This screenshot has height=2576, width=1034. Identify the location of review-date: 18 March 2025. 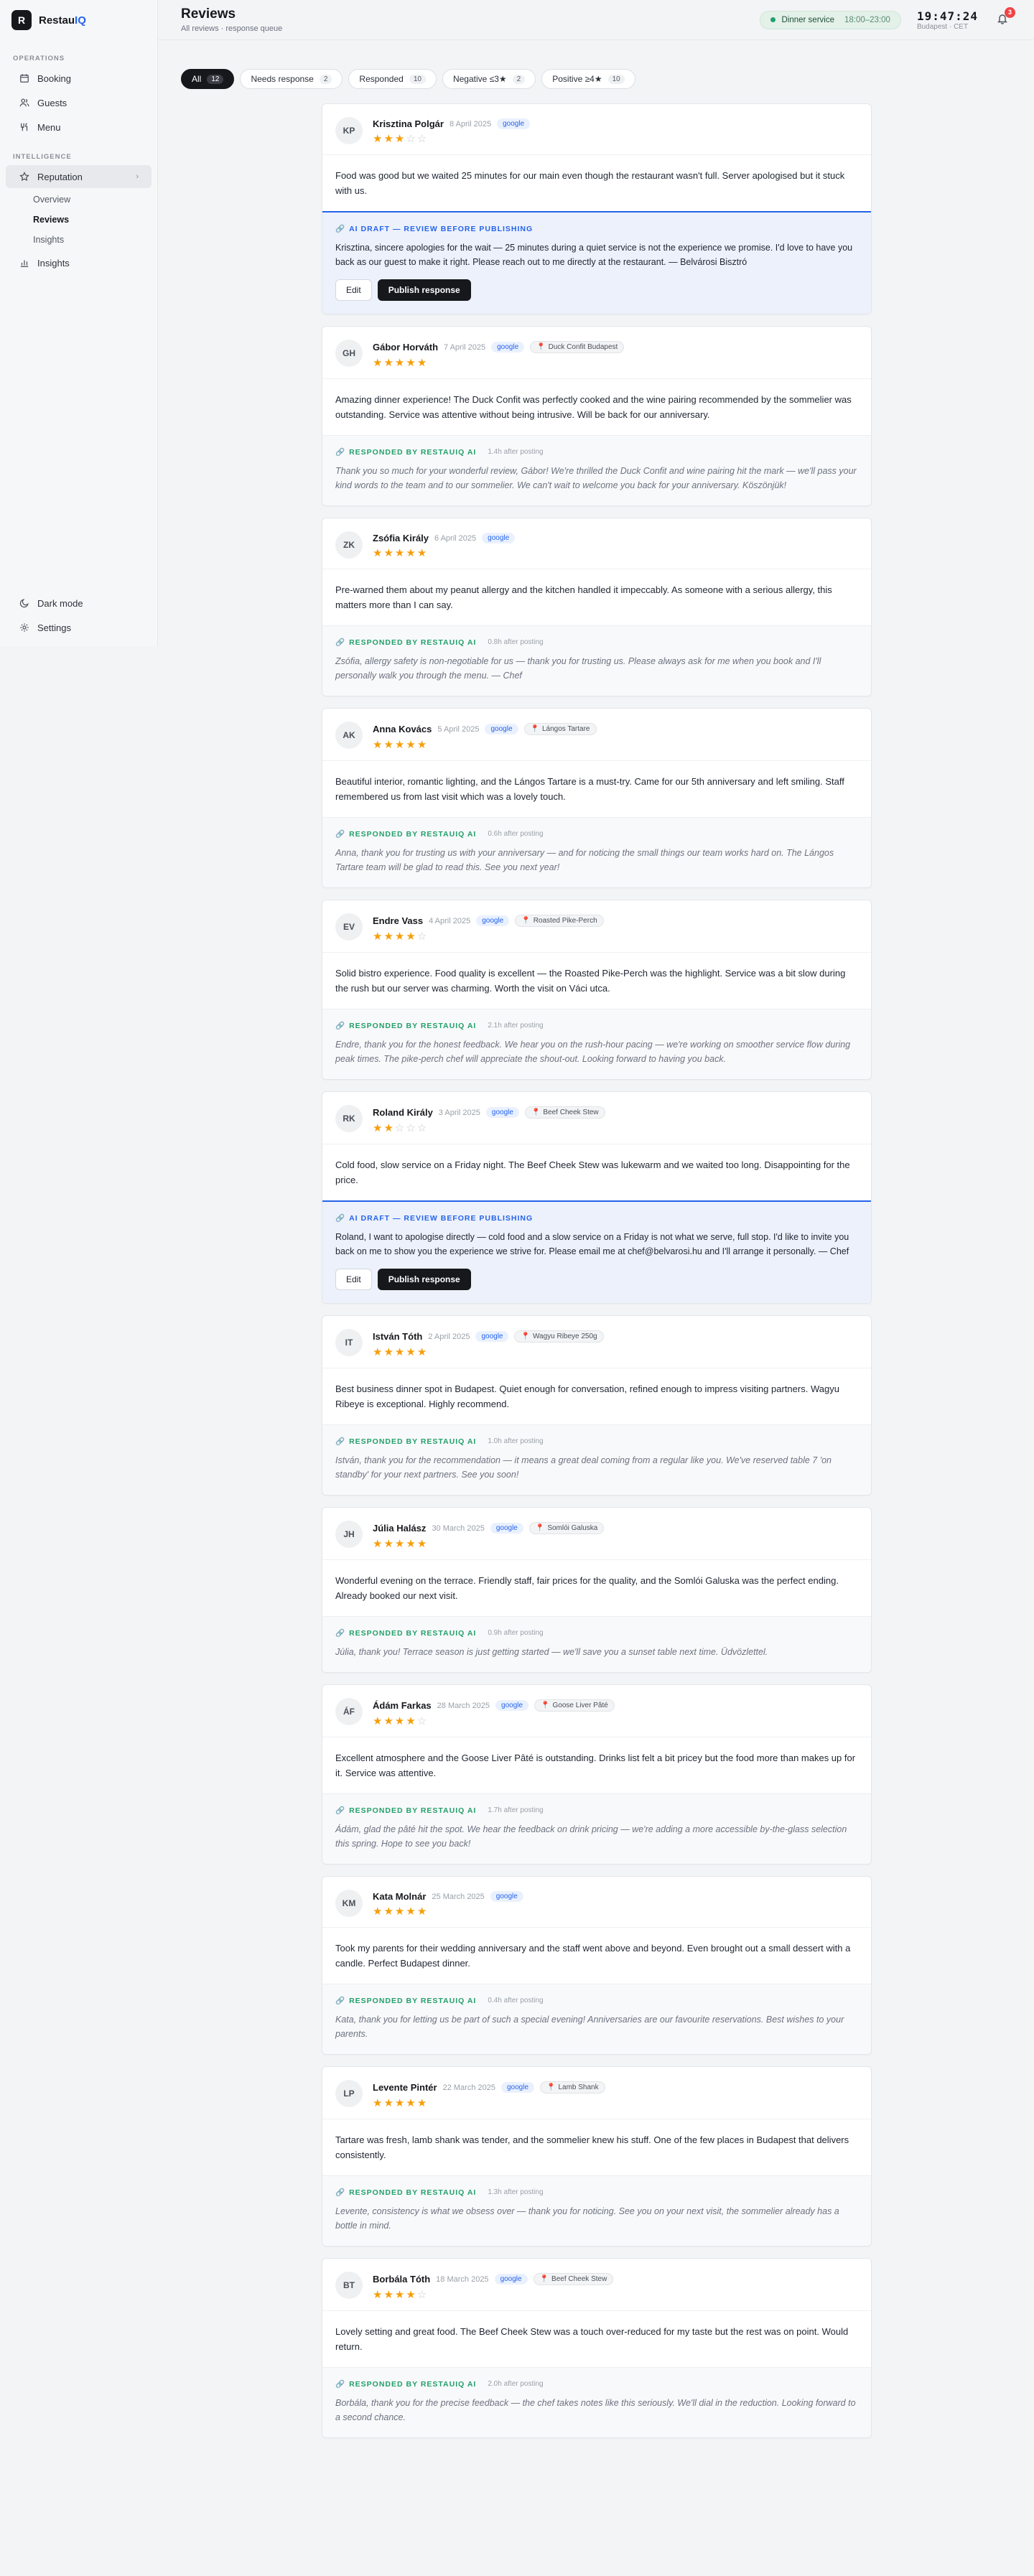
(462, 2279).